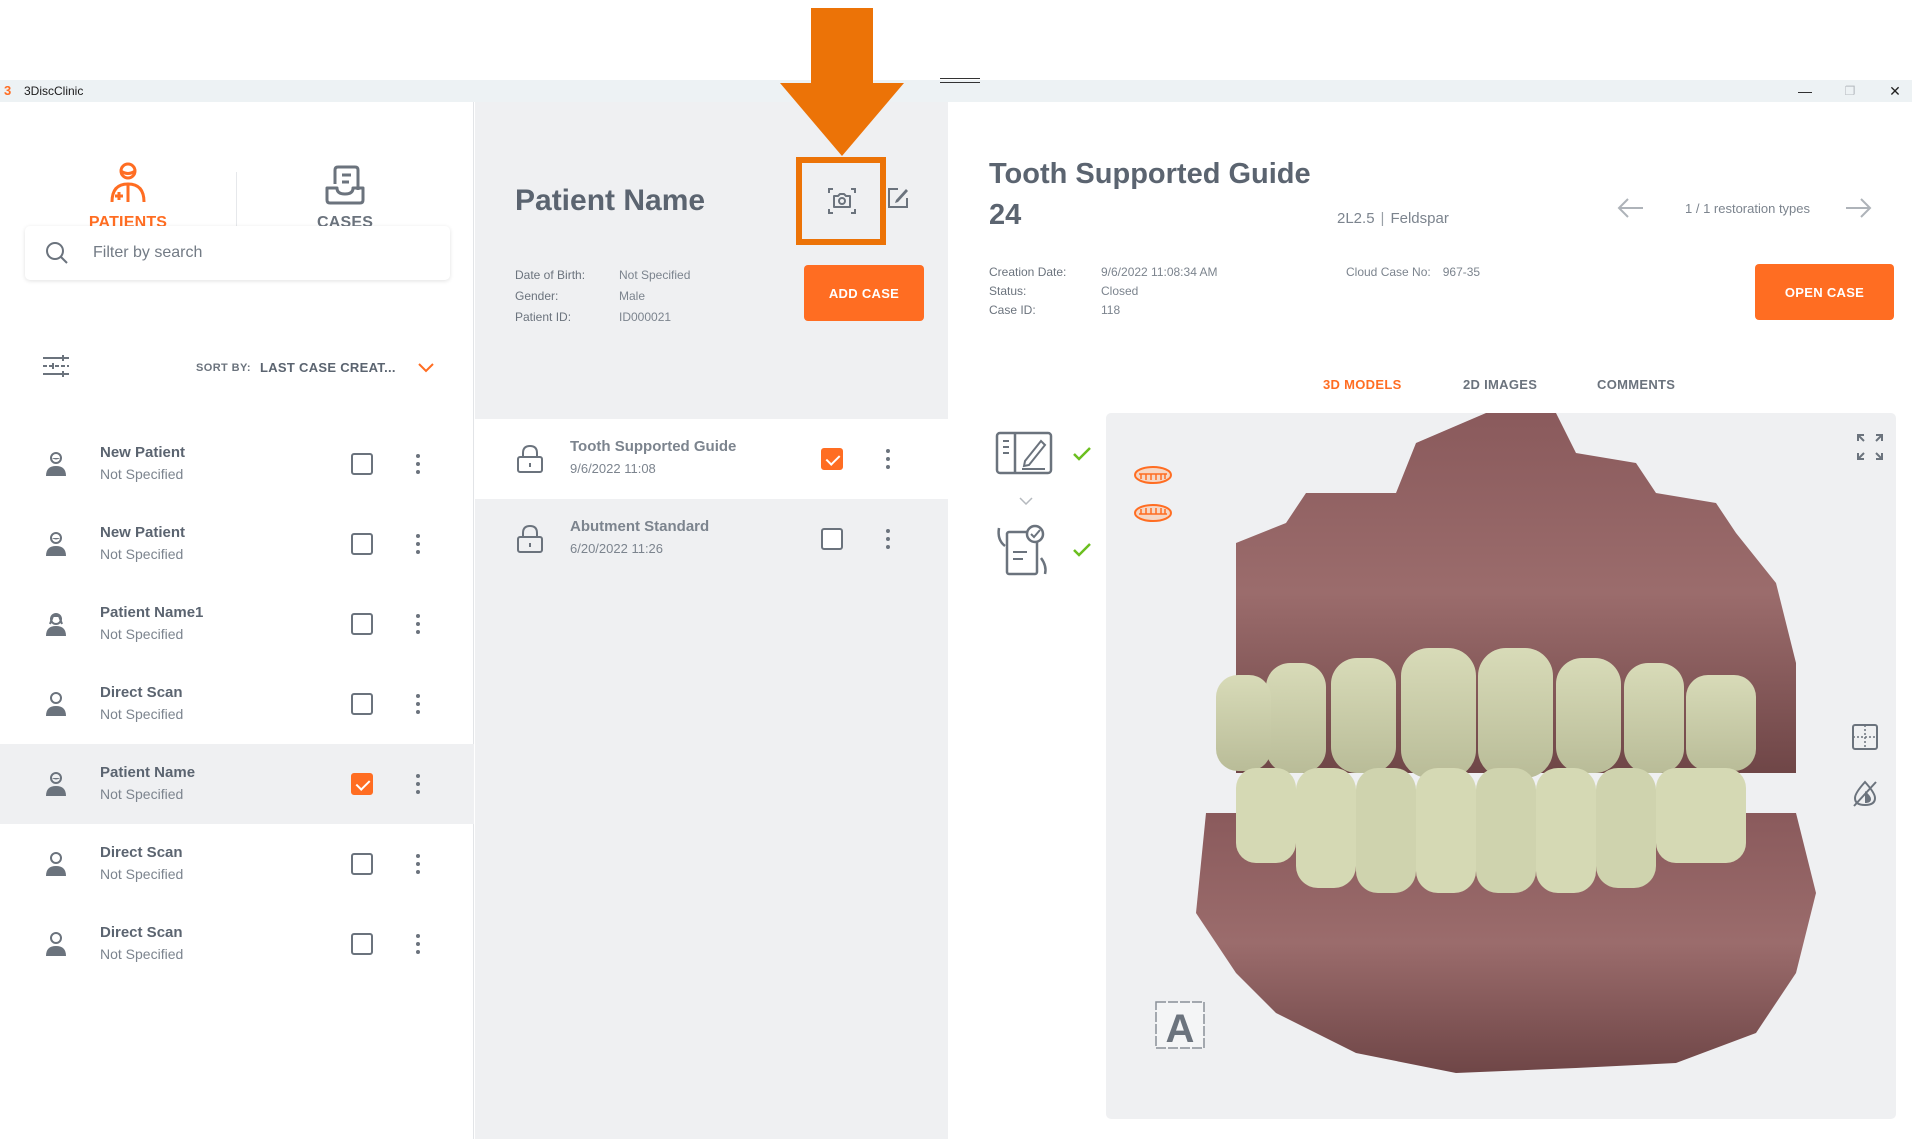 The width and height of the screenshot is (1912, 1139). I want to click on fullscreen-icon, so click(1870, 447).